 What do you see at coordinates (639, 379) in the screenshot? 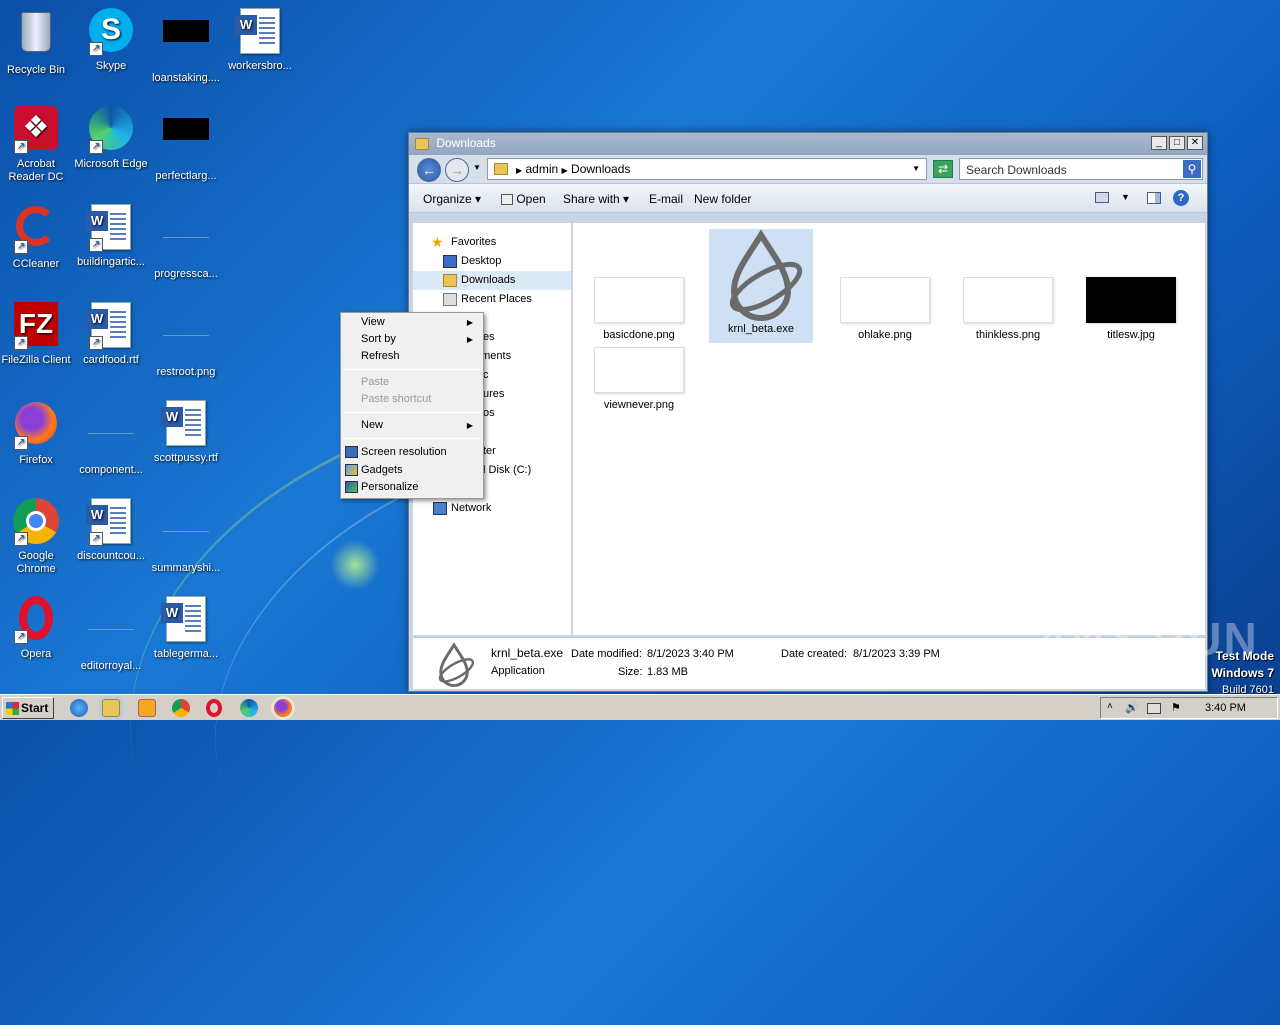
I see `file-item: viewnever.png` at bounding box center [639, 379].